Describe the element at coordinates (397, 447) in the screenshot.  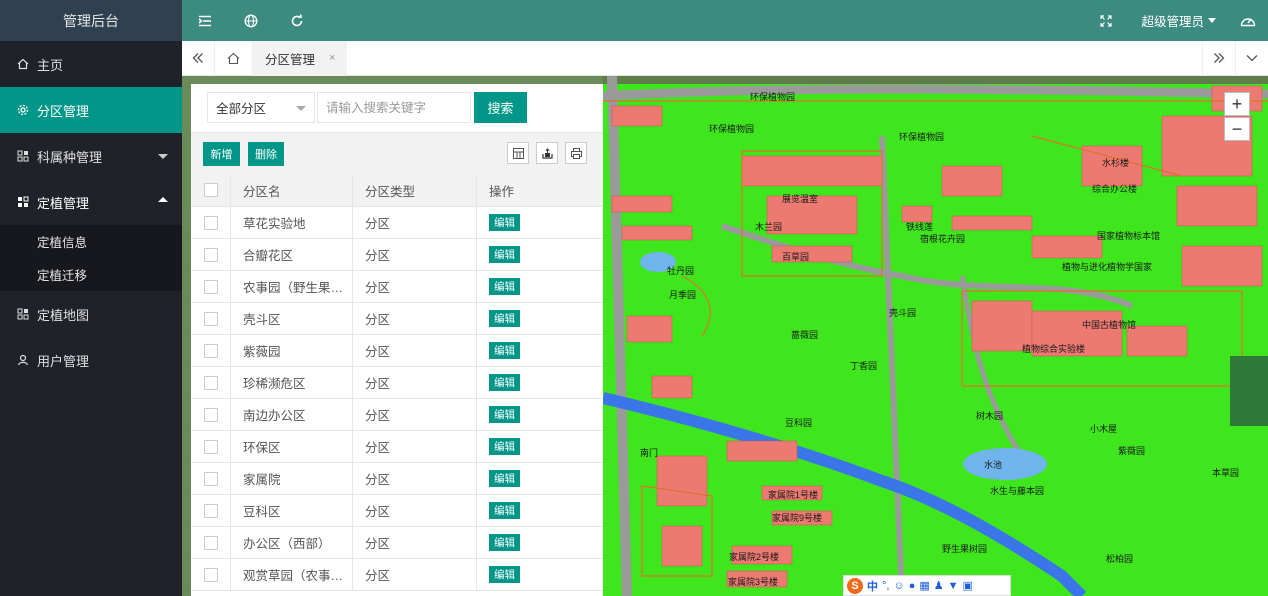
I see `table-row: 环保区 分区 编辑` at that location.